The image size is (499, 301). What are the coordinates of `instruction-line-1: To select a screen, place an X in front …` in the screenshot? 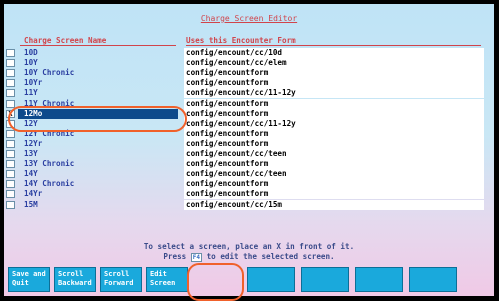 It's located at (249, 246).